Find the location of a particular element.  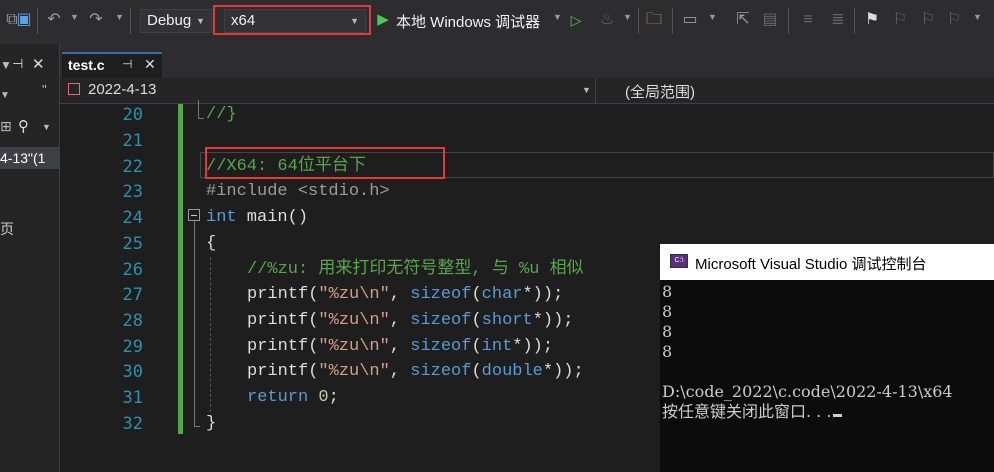

code-line-24: int main() is located at coordinates (257, 218).